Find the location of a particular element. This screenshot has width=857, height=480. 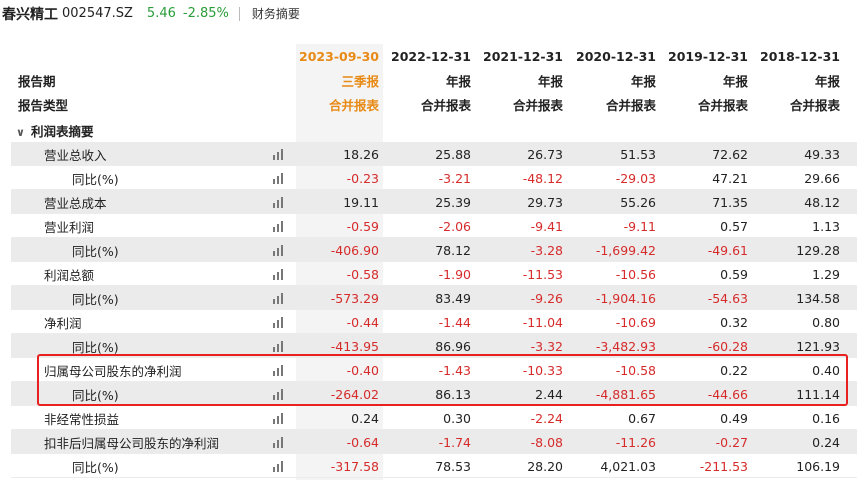

value-cell: -0.23 is located at coordinates (362, 178).